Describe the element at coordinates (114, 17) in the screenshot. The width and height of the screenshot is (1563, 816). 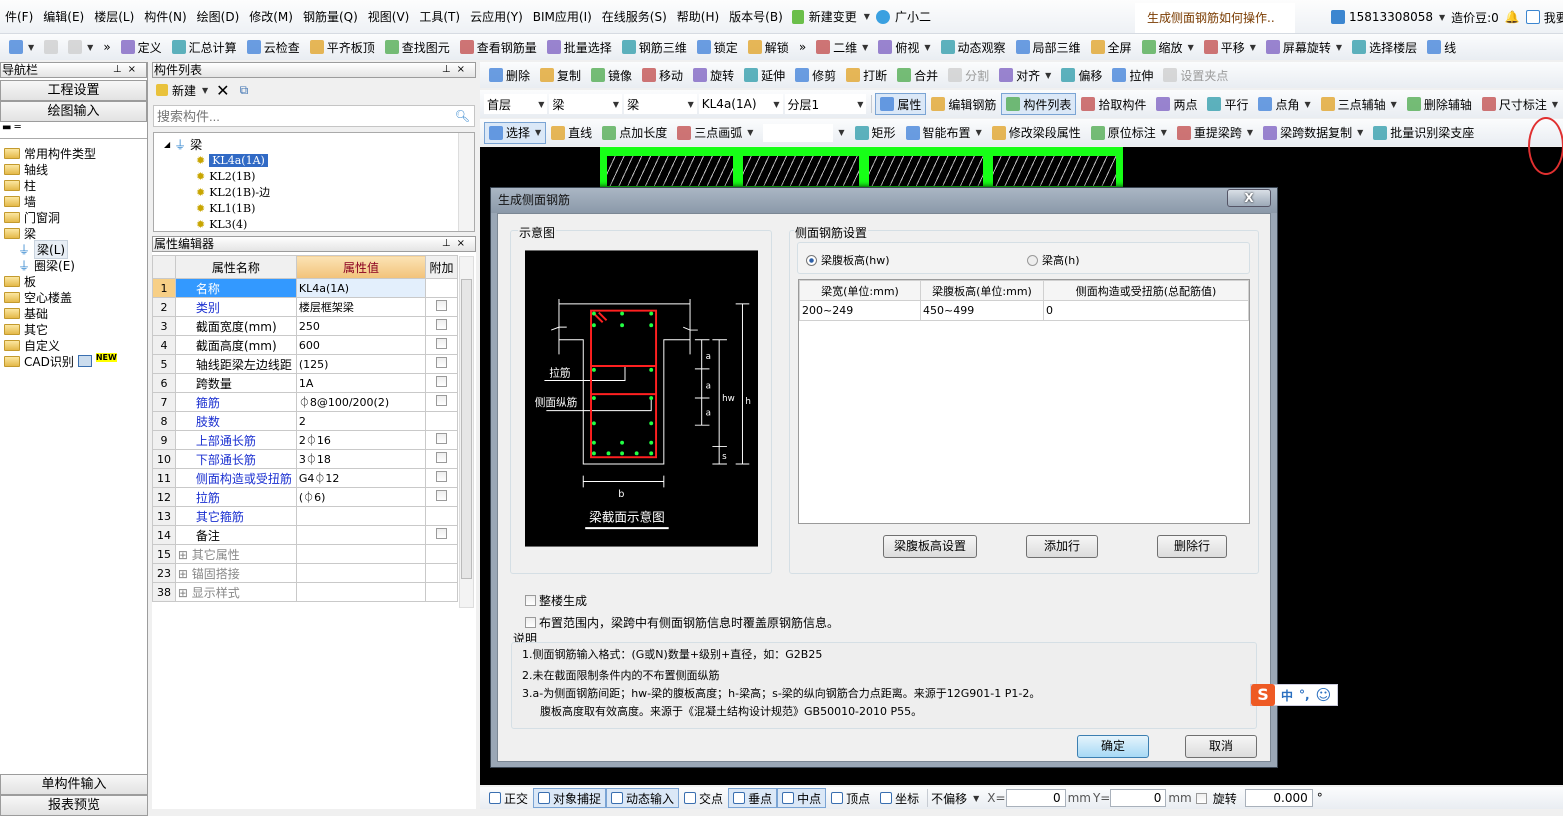
I see `menu-item: 楼层(L)` at that location.